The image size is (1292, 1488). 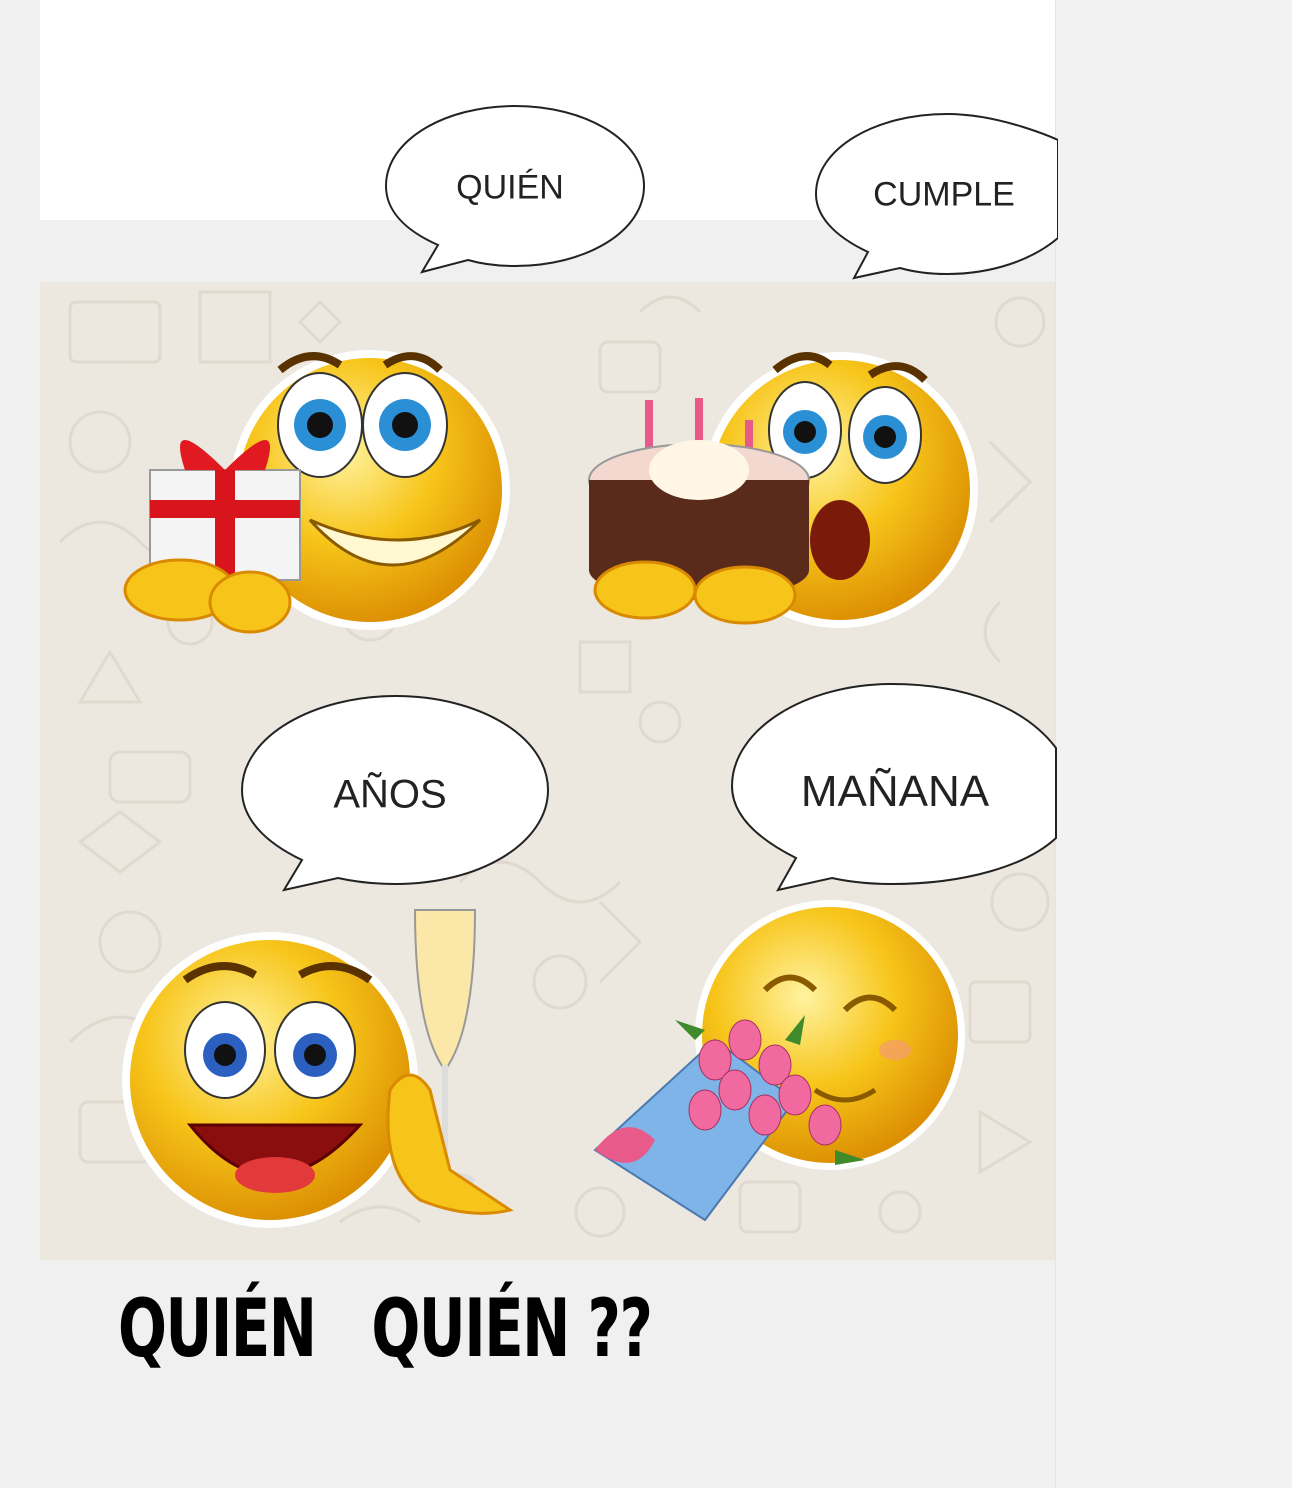 What do you see at coordinates (895, 791) in the screenshot?
I see `bubble-4-text: MAÑANA` at bounding box center [895, 791].